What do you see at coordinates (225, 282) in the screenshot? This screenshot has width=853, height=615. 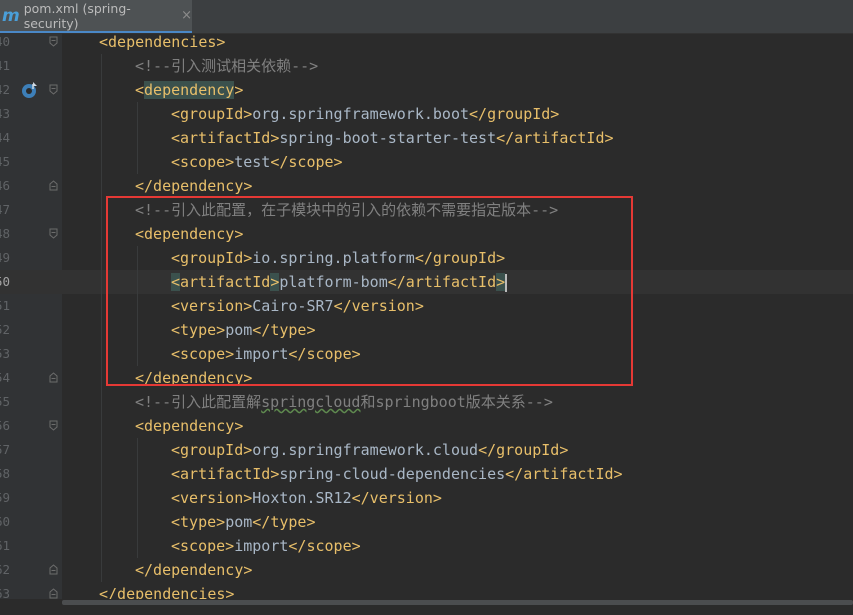 I see `tag-token: artifactId` at bounding box center [225, 282].